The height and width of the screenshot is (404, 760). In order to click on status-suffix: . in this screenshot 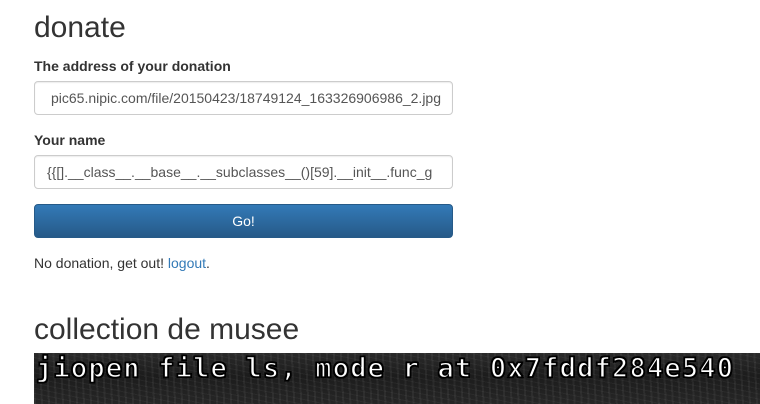, I will do `click(208, 263)`.